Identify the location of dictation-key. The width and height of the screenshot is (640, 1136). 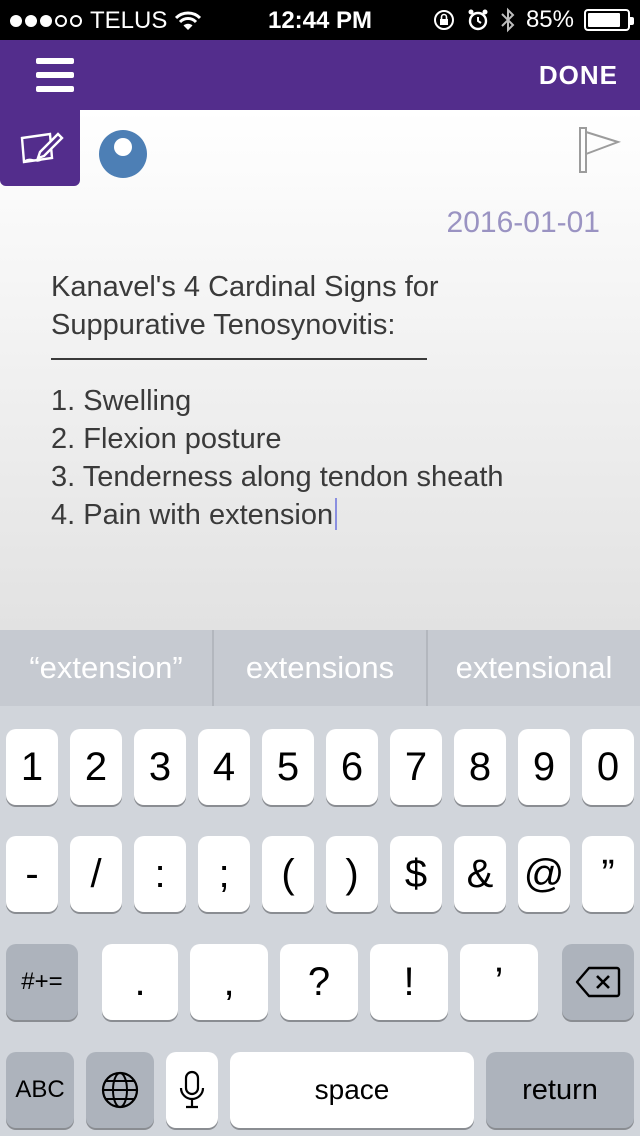
(192, 1090).